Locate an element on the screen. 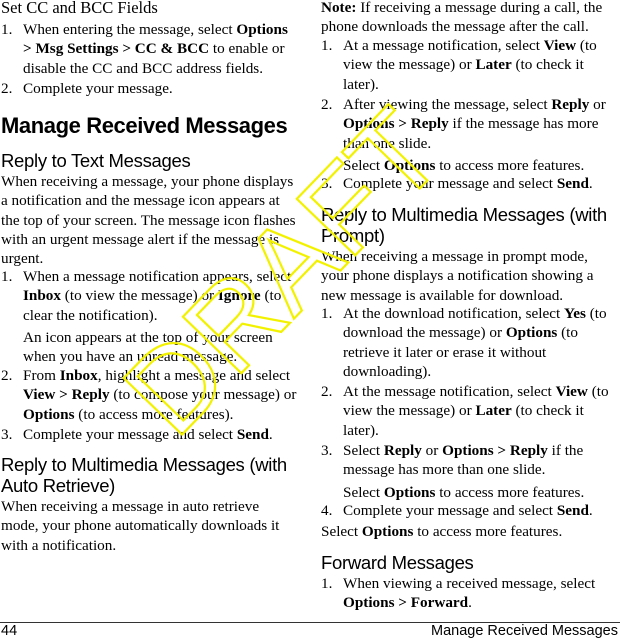  text-run: (to access more features). is located at coordinates (154, 414).